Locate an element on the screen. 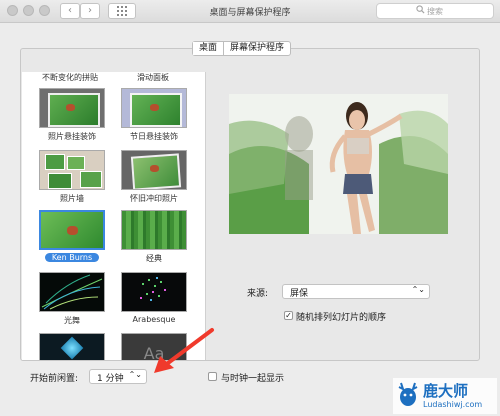 The image size is (500, 416). screensaver-item: Arabesque is located at coordinates (154, 298).